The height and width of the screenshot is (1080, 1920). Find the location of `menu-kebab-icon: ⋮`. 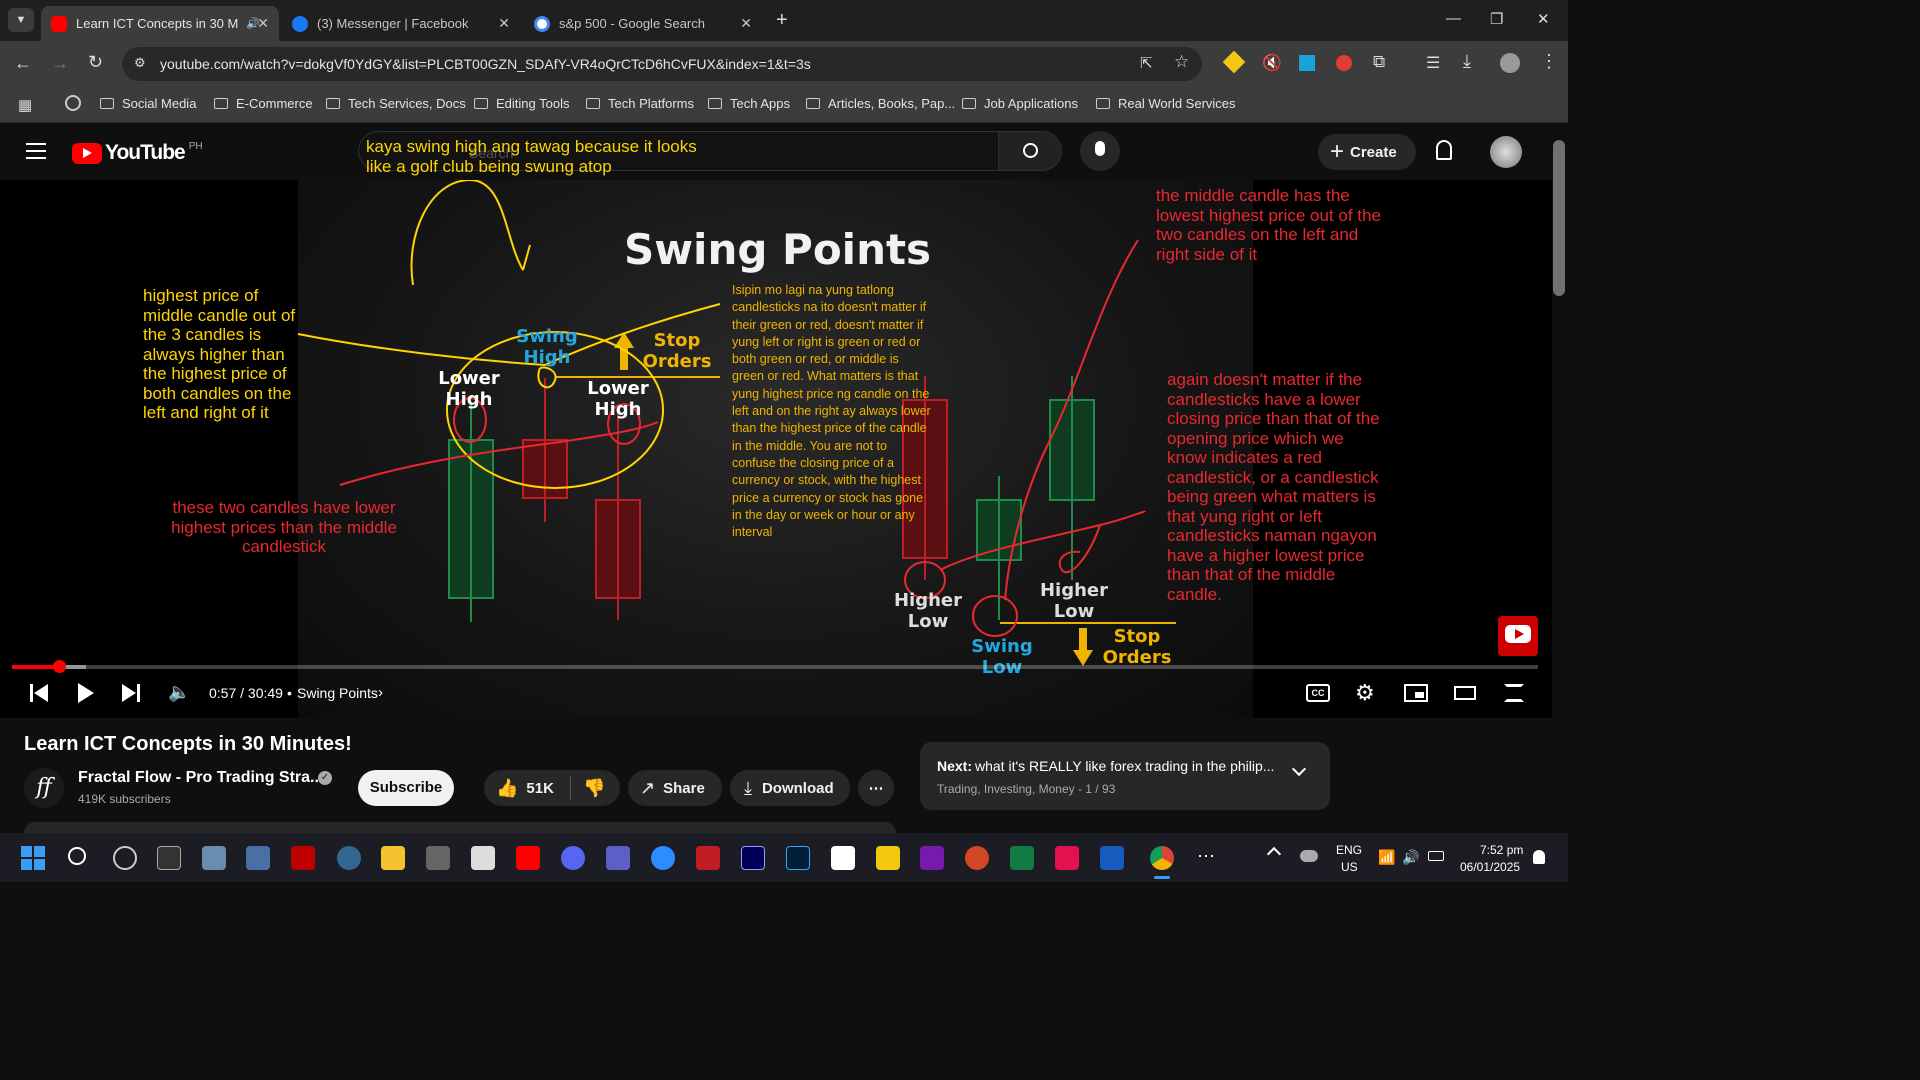

menu-kebab-icon: ⋮ is located at coordinates (1549, 61).